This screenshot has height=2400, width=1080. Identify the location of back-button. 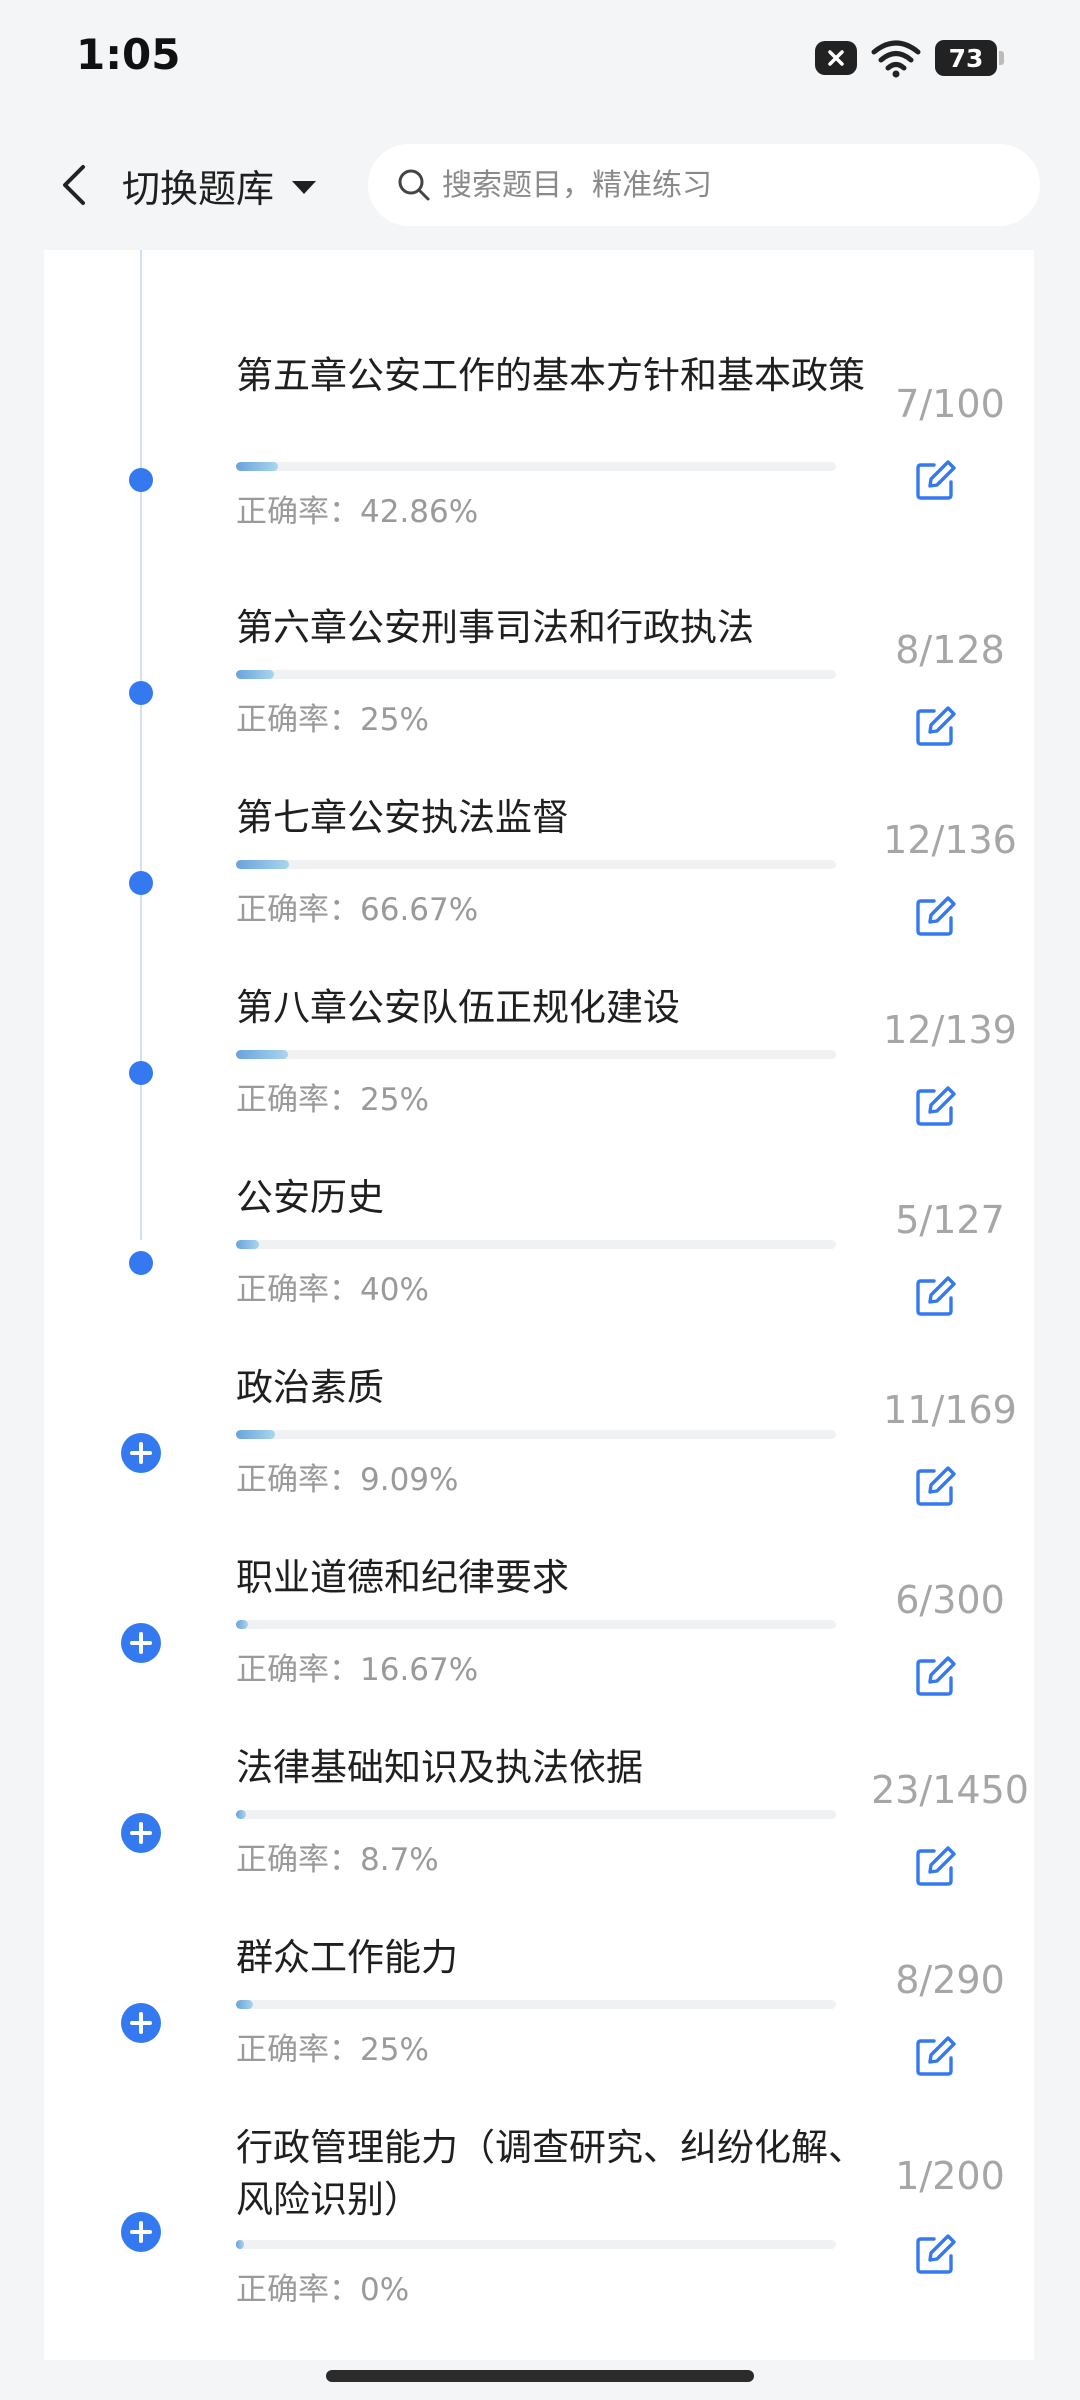
(74, 185).